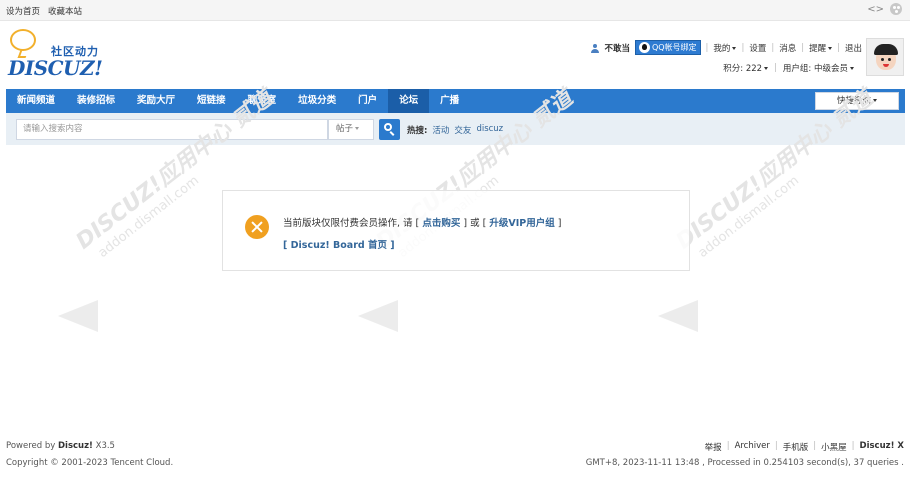  I want to click on top-bar: 设为首页 收藏本站 <>, so click(455, 10).